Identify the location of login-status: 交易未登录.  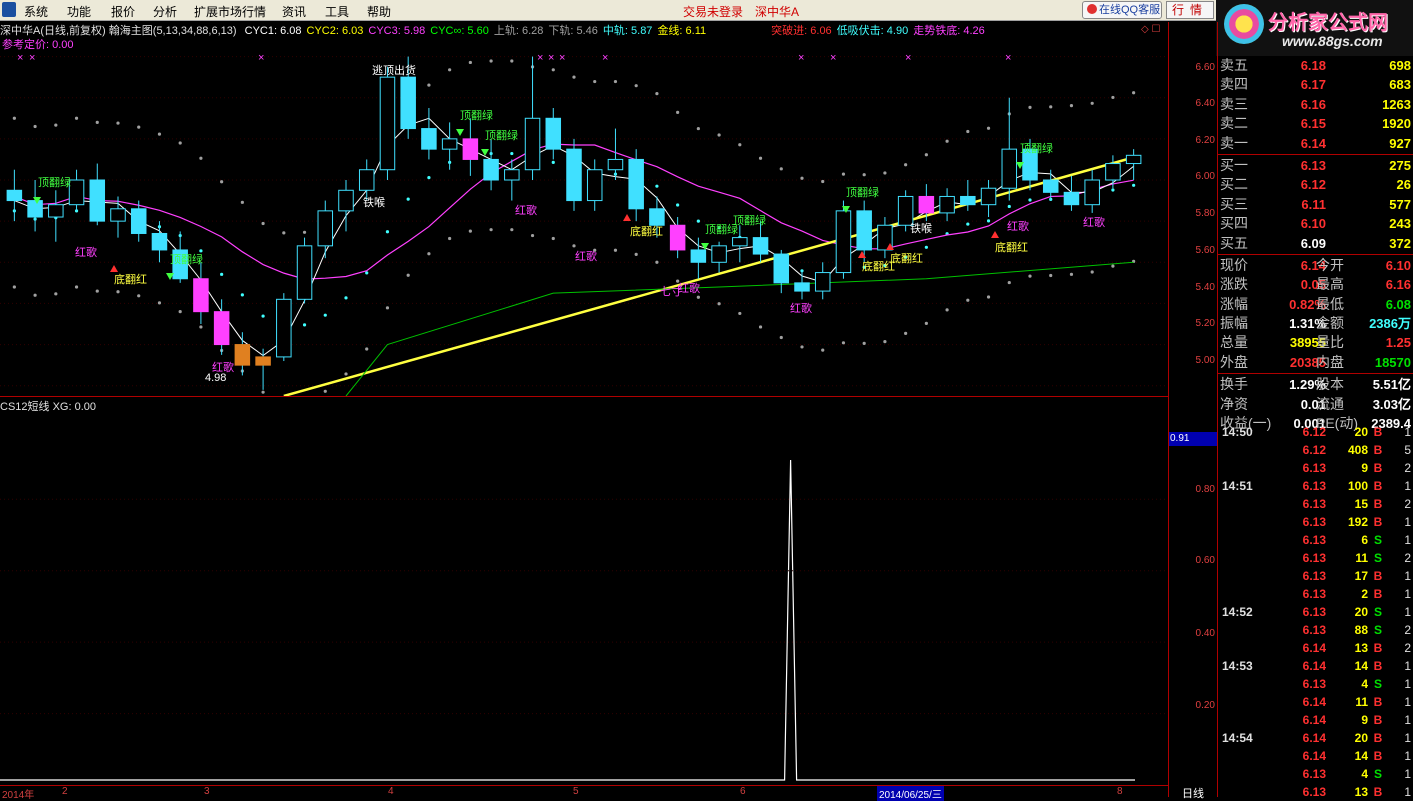
(713, 11).